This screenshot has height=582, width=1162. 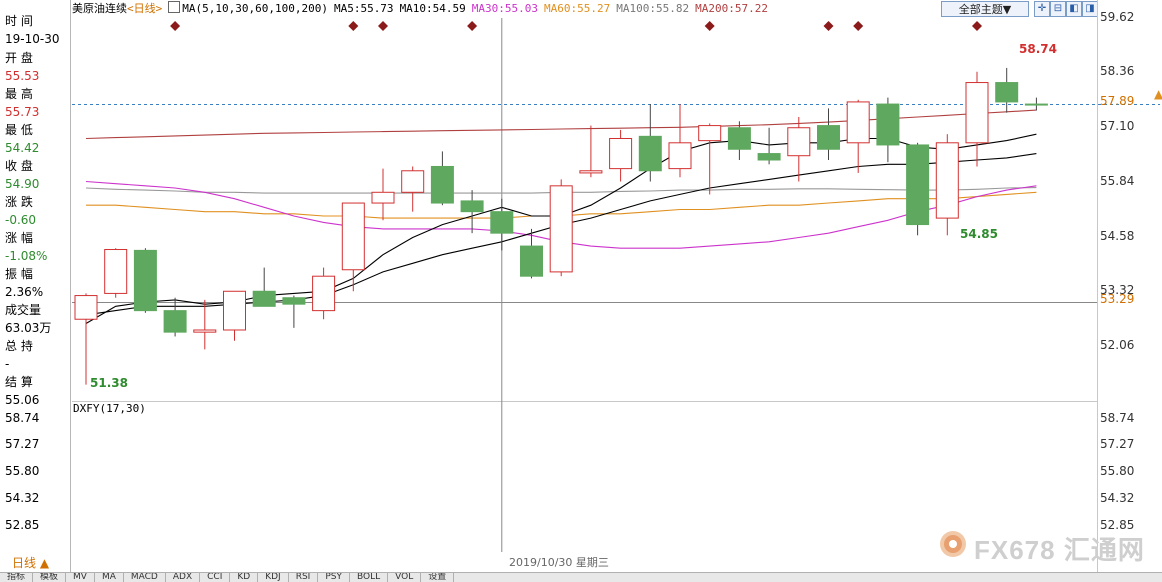 I want to click on y-tick-4: 54.58, so click(x=1117, y=236).